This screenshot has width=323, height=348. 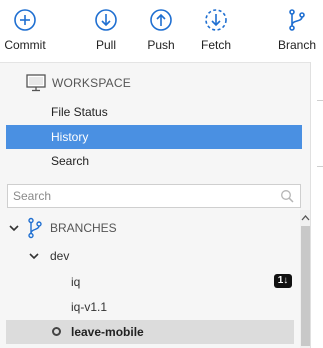 I want to click on commit-button: Commit, so click(x=25, y=30).